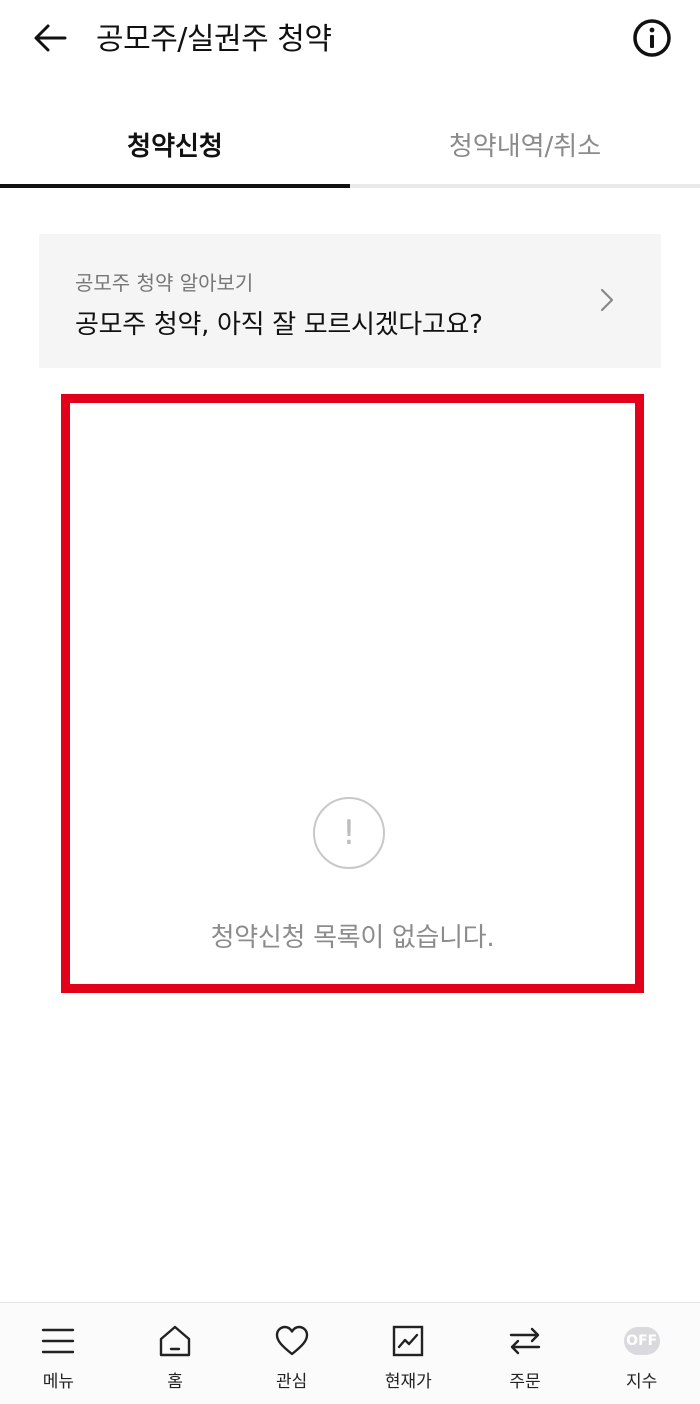 The width and height of the screenshot is (700, 1404). What do you see at coordinates (214, 39) in the screenshot?
I see `page-title: 공모주/실권주 청약` at bounding box center [214, 39].